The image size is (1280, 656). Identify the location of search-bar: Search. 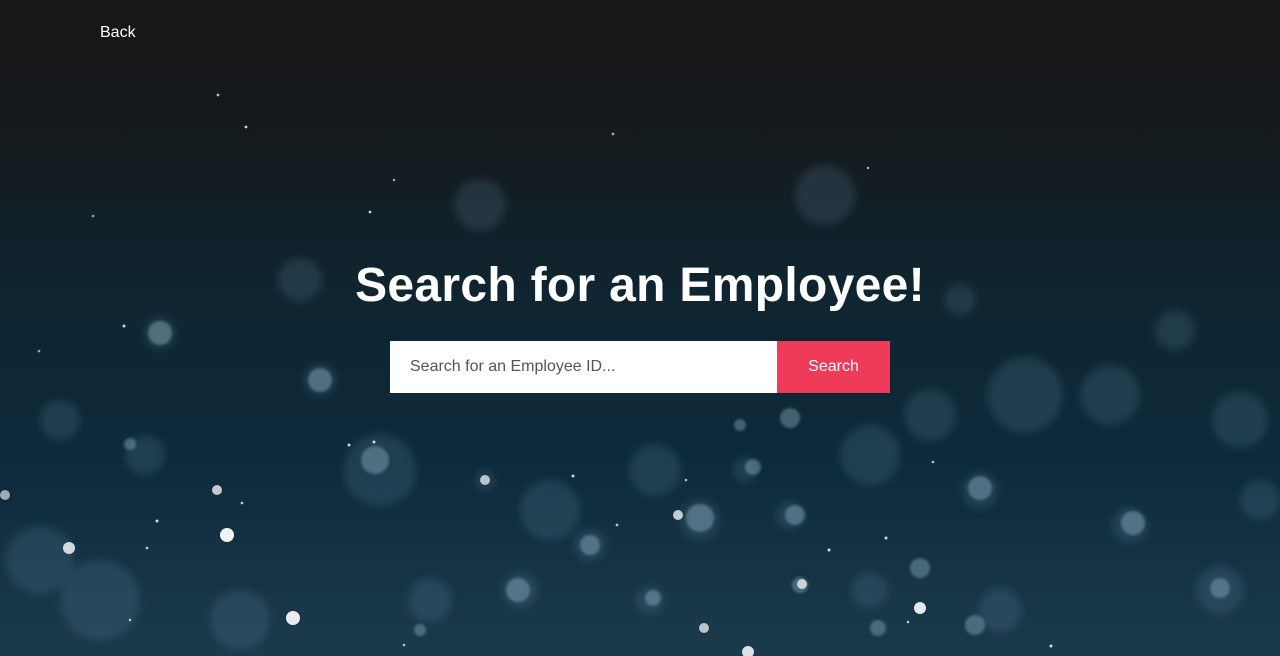
(640, 367).